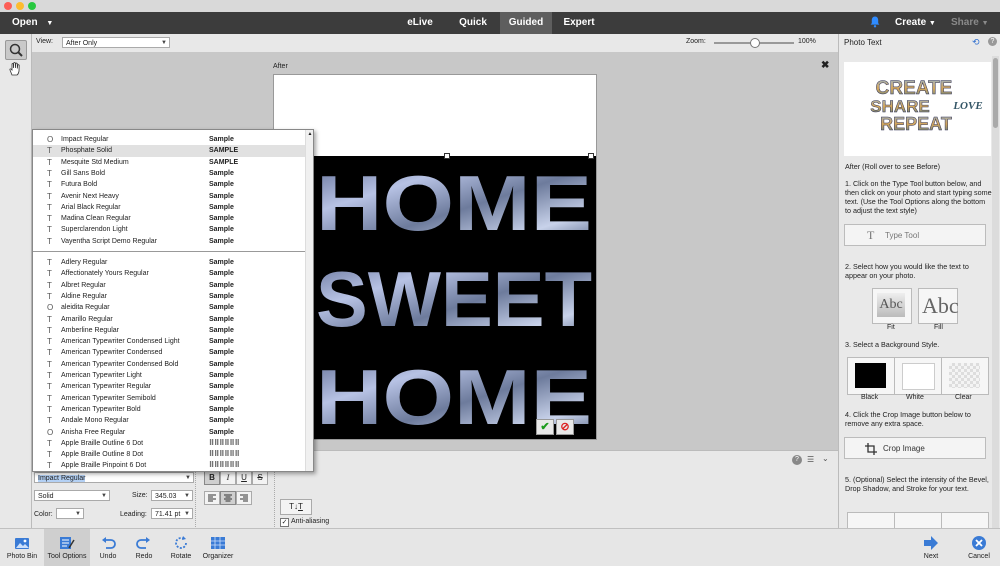  What do you see at coordinates (83, 173) in the screenshot?
I see `font-name: Gill Sans Bold` at bounding box center [83, 173].